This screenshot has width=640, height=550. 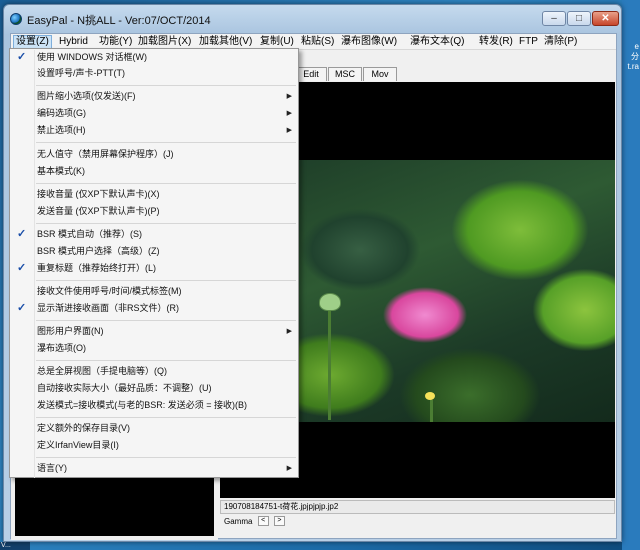 I want to click on tab-edit: Edit, so click(x=311, y=74).